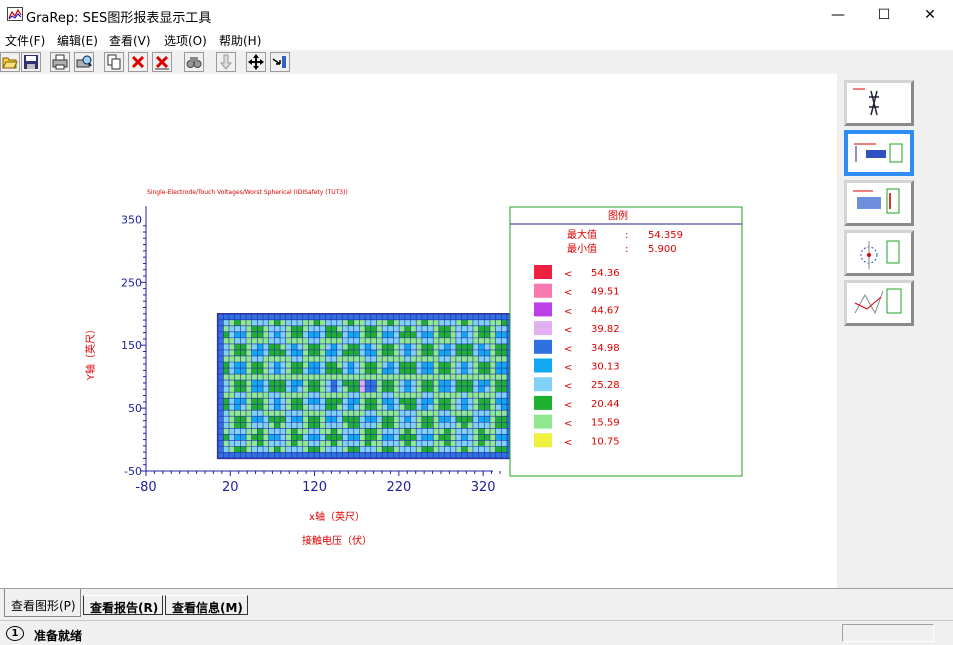  Describe the element at coordinates (31, 62) in the screenshot. I see `save-button` at that location.